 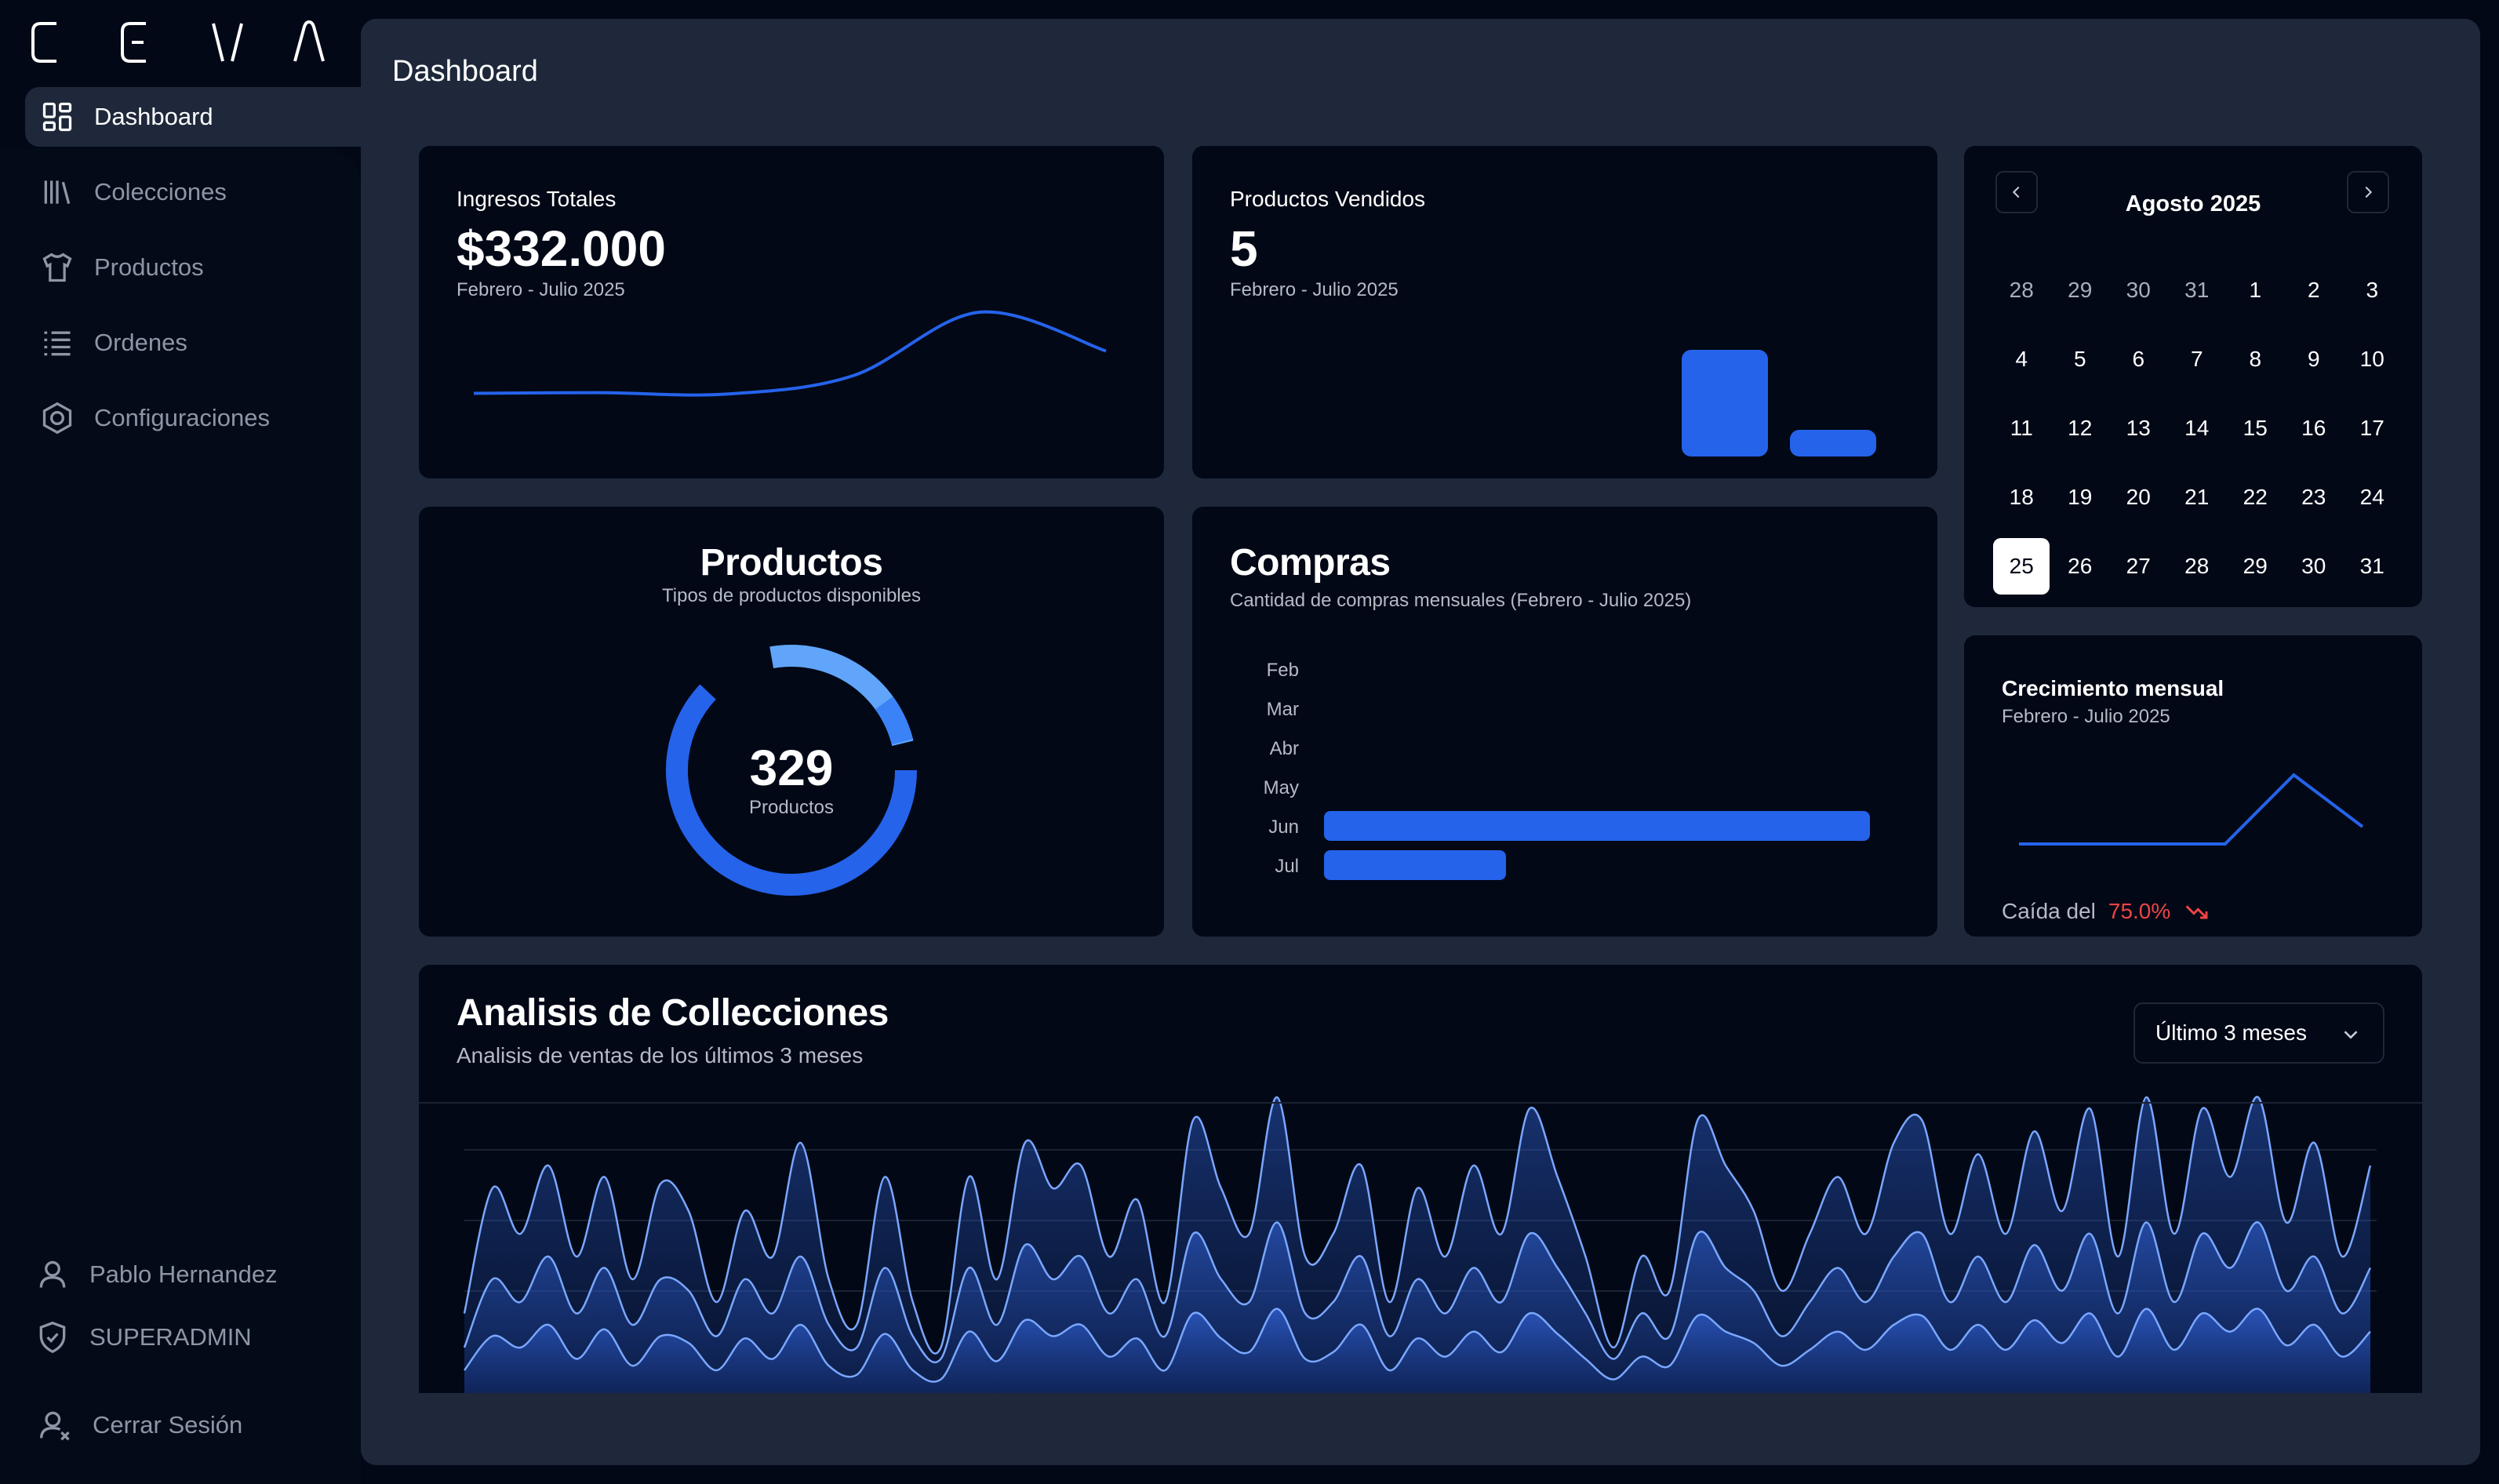 I want to click on calendar-day: 9, so click(x=2314, y=359).